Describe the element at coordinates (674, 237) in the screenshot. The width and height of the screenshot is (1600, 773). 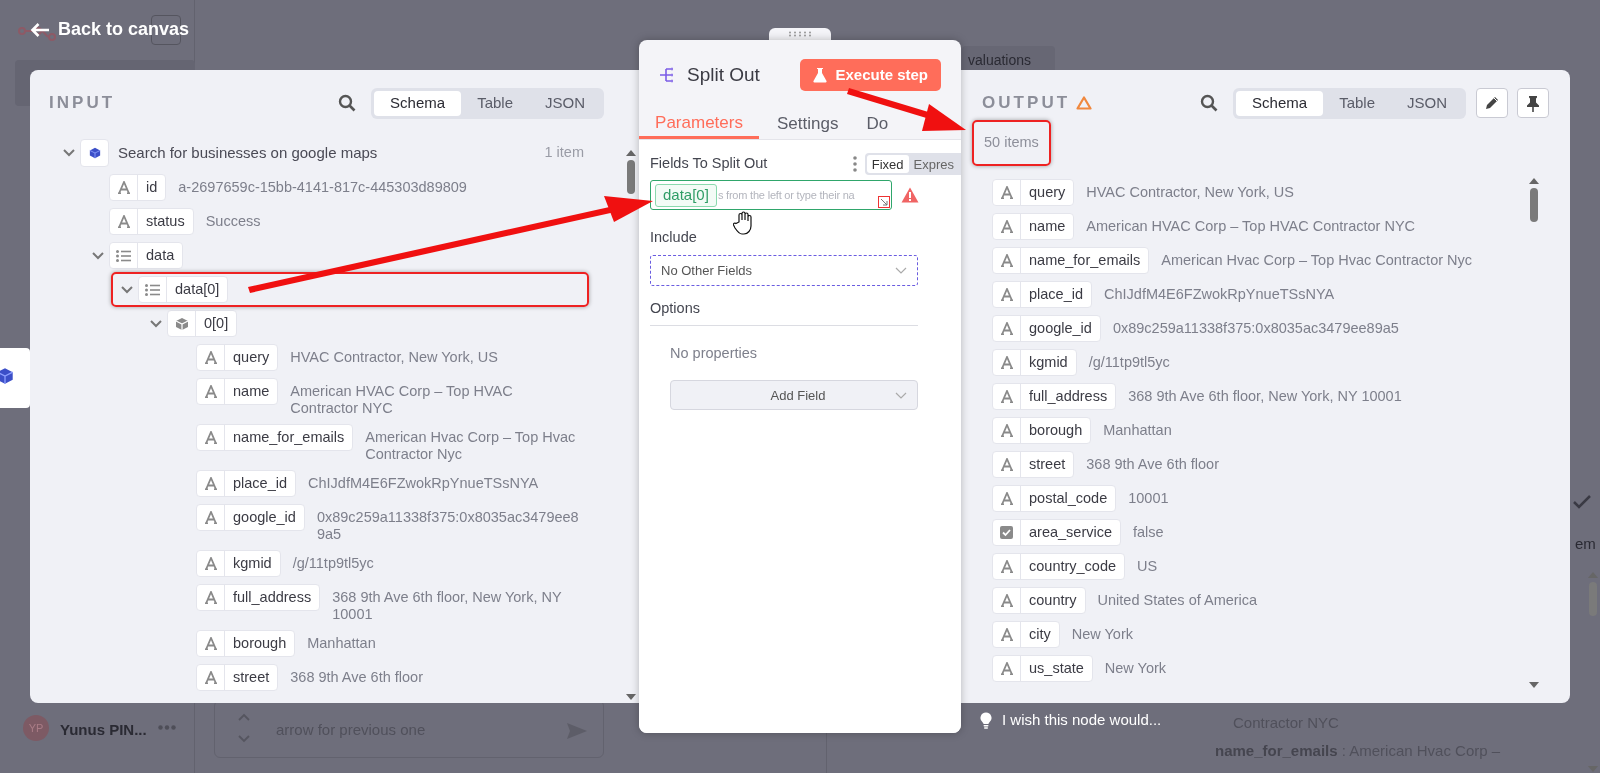
I see `field-label: Include` at that location.